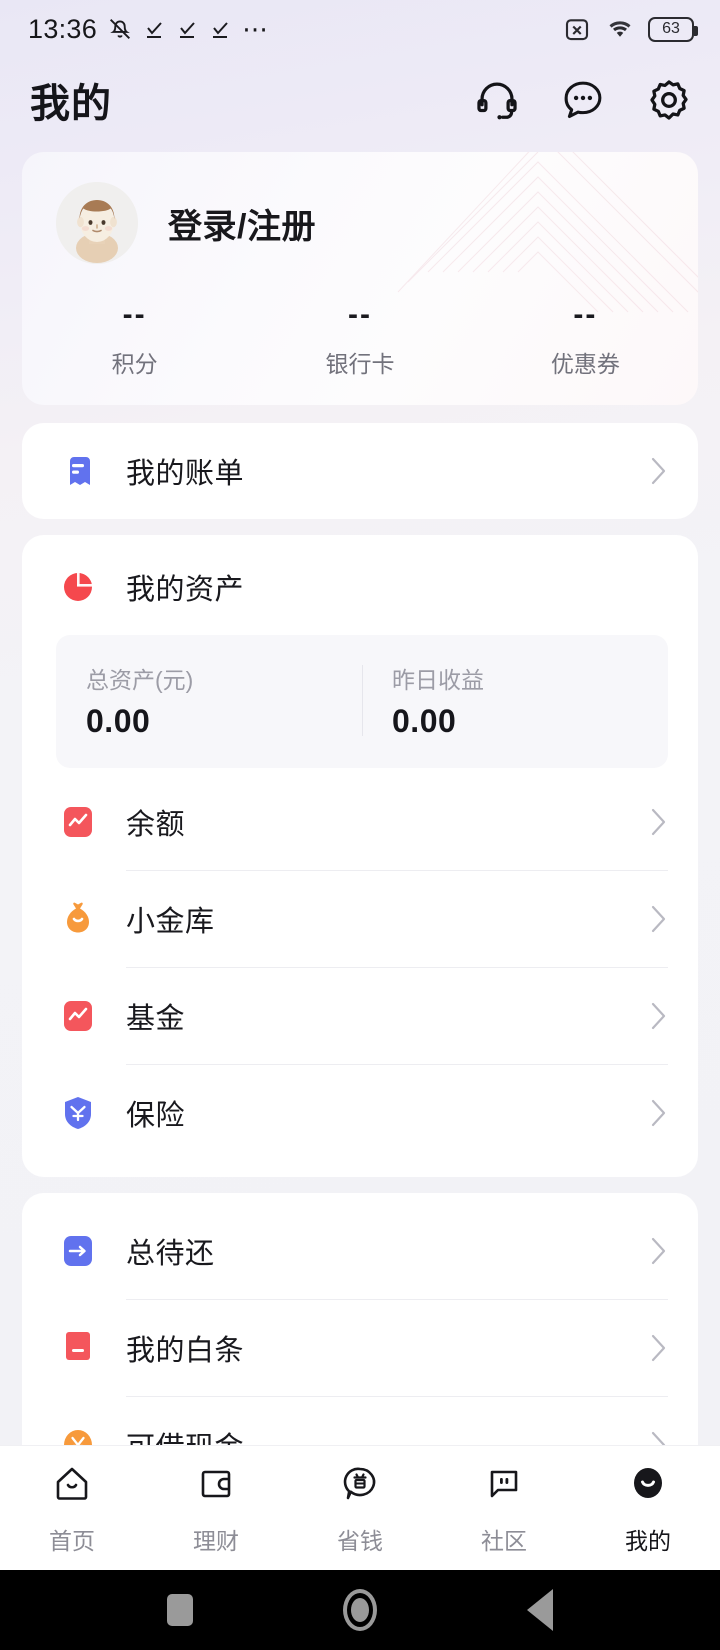 The image size is (720, 1650). I want to click on more-dots-icon: ⋯, so click(256, 29).